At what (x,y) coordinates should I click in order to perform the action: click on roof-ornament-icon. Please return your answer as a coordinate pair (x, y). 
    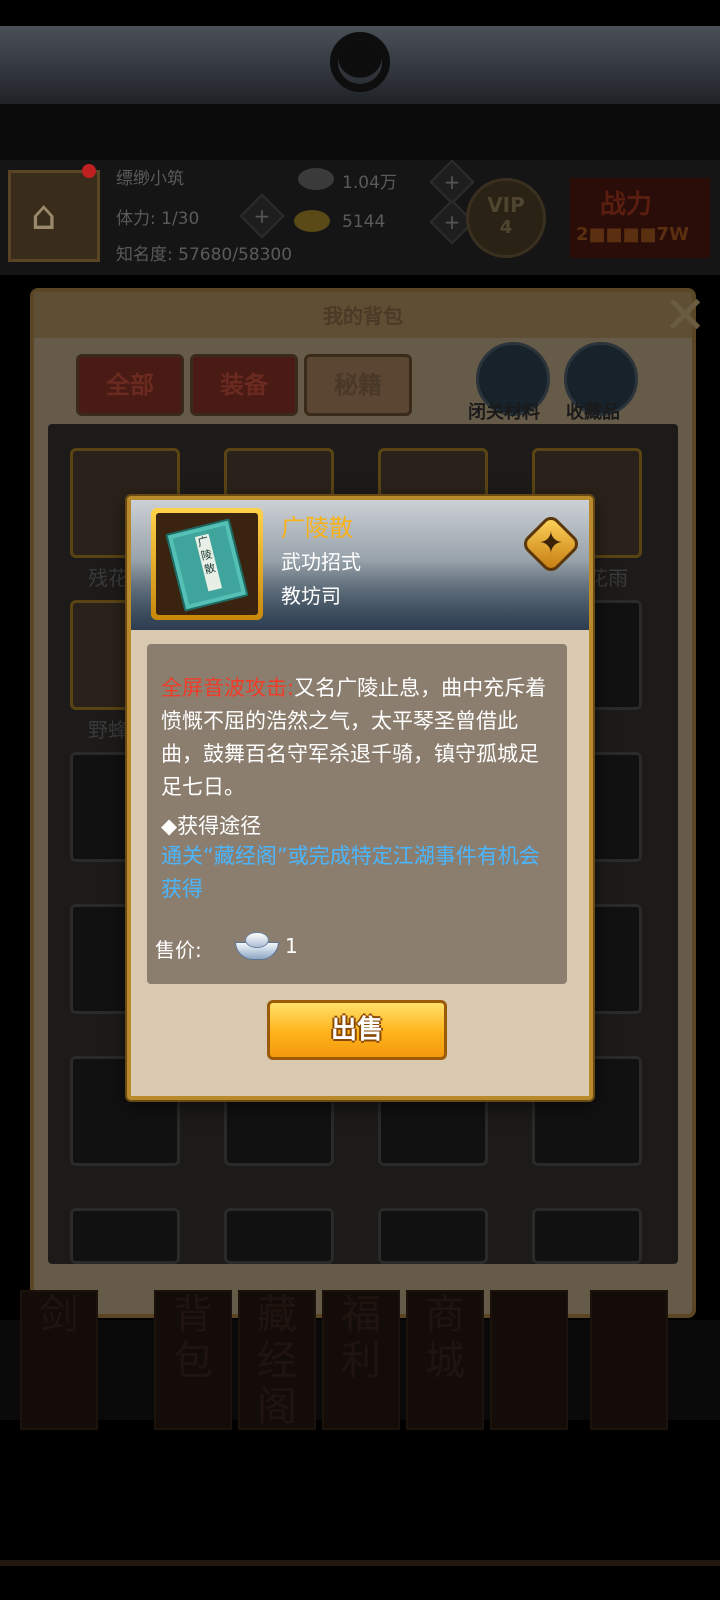
    Looking at the image, I should click on (360, 62).